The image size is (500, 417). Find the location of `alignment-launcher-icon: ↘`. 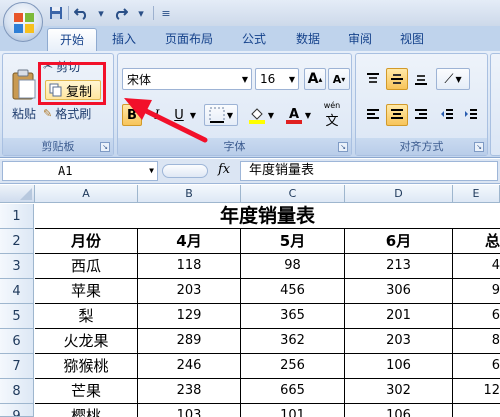

alignment-launcher-icon: ↘ is located at coordinates (479, 147).